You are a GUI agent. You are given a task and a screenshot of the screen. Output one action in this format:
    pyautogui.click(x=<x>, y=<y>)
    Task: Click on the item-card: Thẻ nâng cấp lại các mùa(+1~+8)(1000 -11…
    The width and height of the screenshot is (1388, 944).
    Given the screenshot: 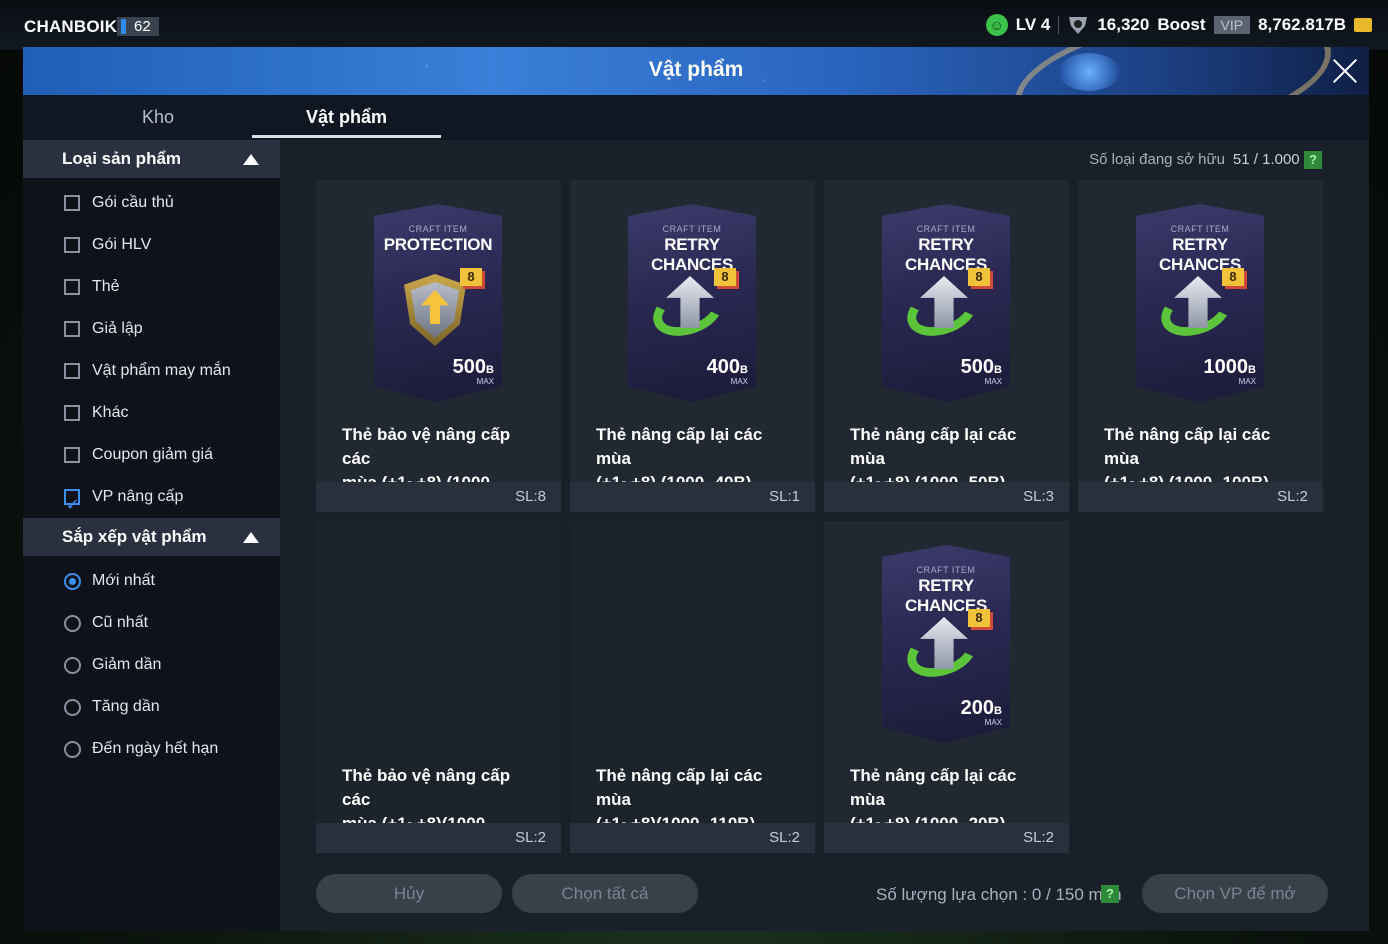 What is the action you would take?
    pyautogui.click(x=692, y=687)
    